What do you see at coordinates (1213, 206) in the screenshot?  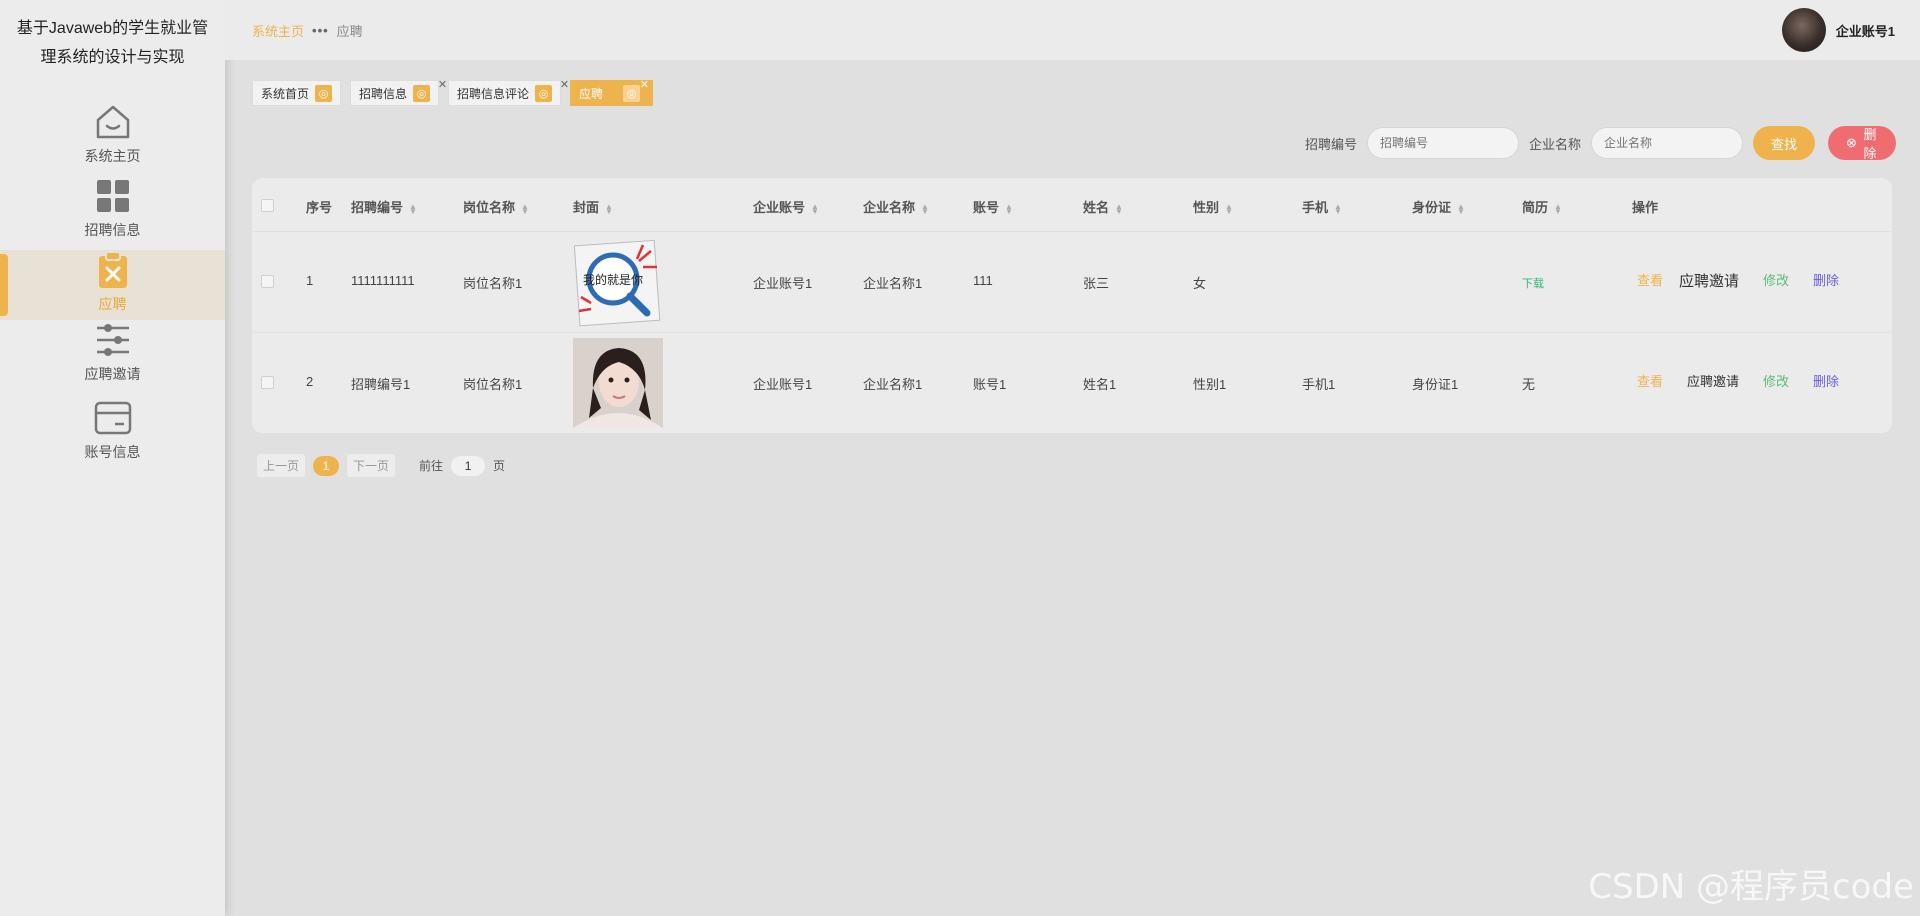 I see `col-header-sortable: 性别 ▲ ▼` at bounding box center [1213, 206].